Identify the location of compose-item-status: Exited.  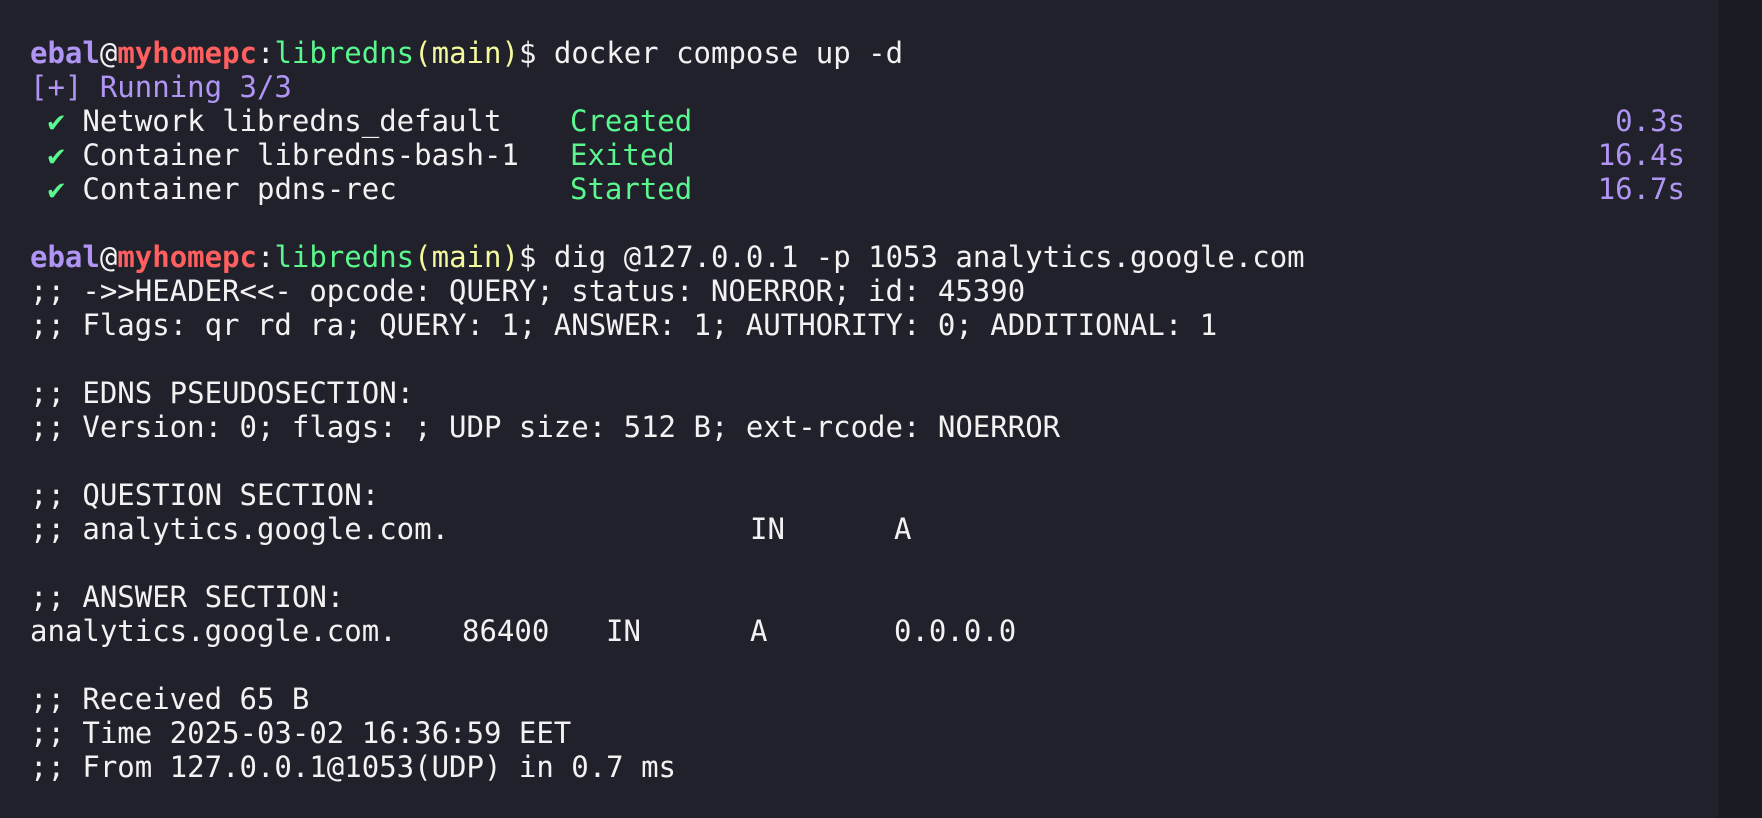
(622, 155).